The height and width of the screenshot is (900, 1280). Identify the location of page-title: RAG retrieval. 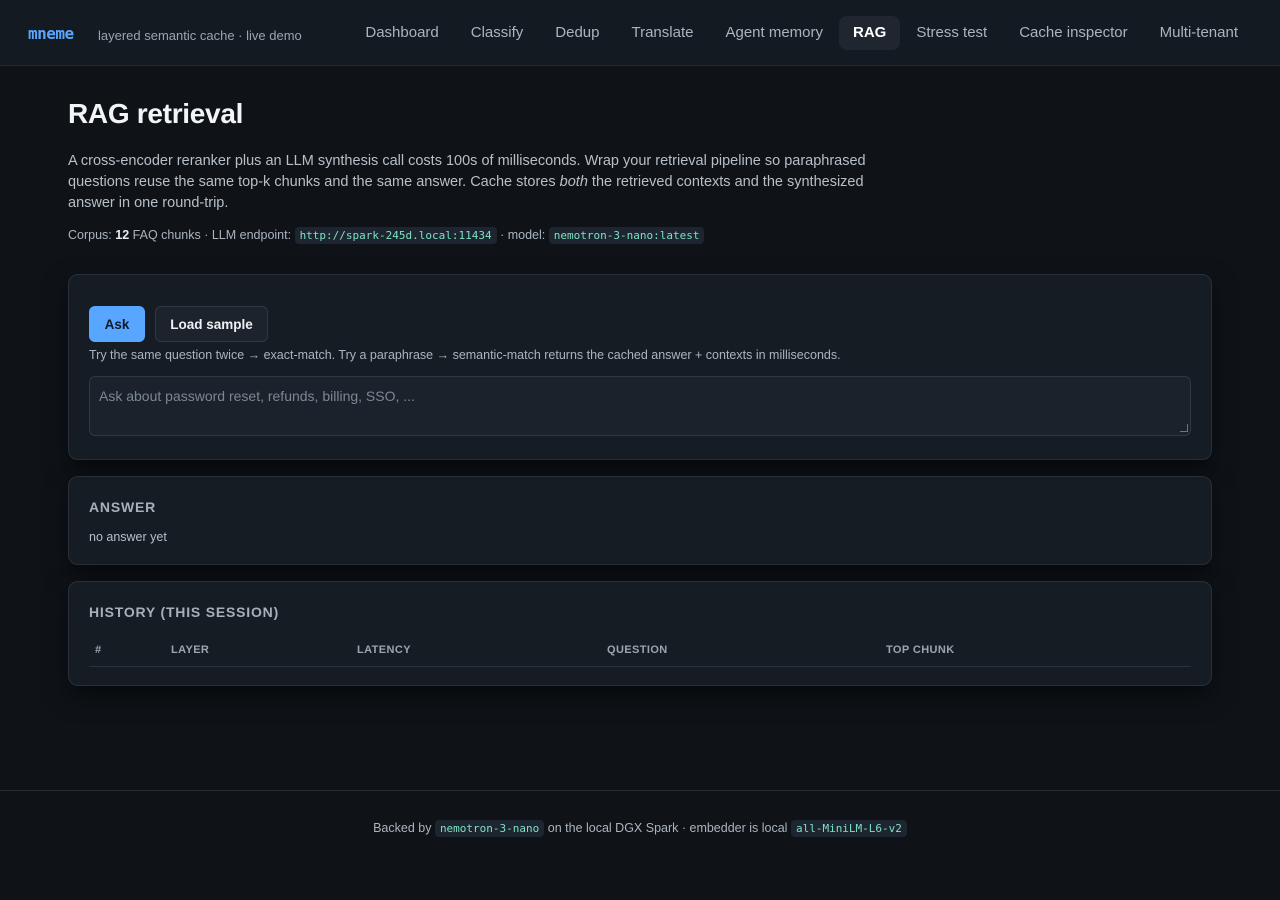
(156, 113).